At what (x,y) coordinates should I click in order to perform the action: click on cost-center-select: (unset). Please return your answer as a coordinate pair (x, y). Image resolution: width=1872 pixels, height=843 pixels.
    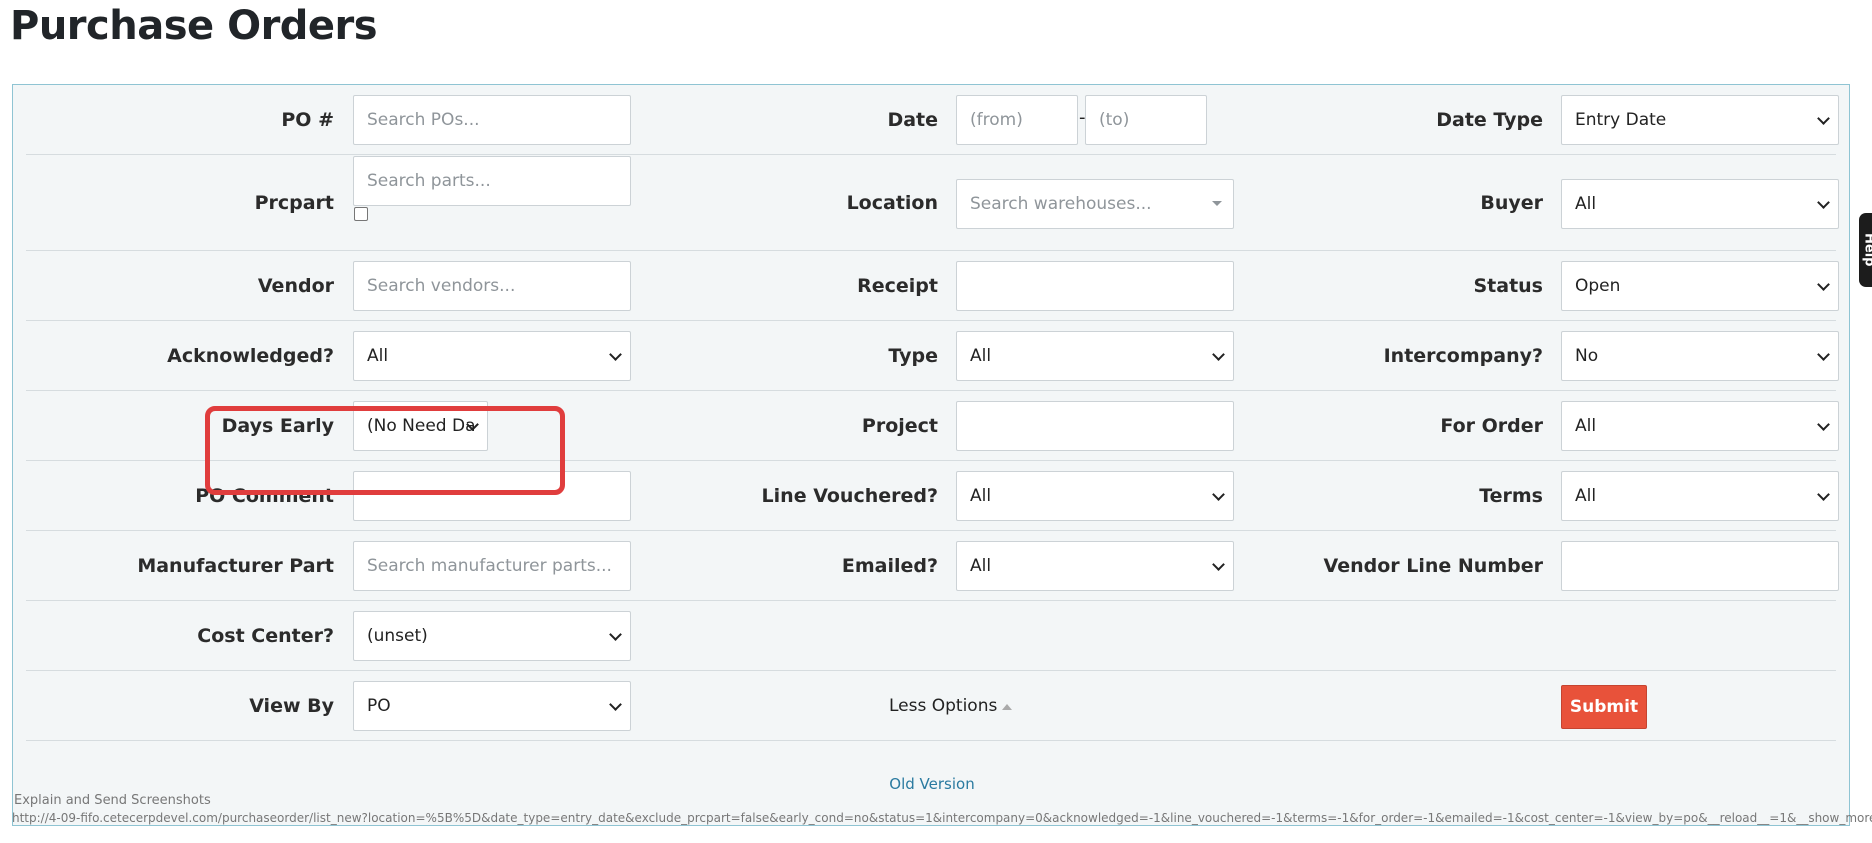
    Looking at the image, I should click on (492, 636).